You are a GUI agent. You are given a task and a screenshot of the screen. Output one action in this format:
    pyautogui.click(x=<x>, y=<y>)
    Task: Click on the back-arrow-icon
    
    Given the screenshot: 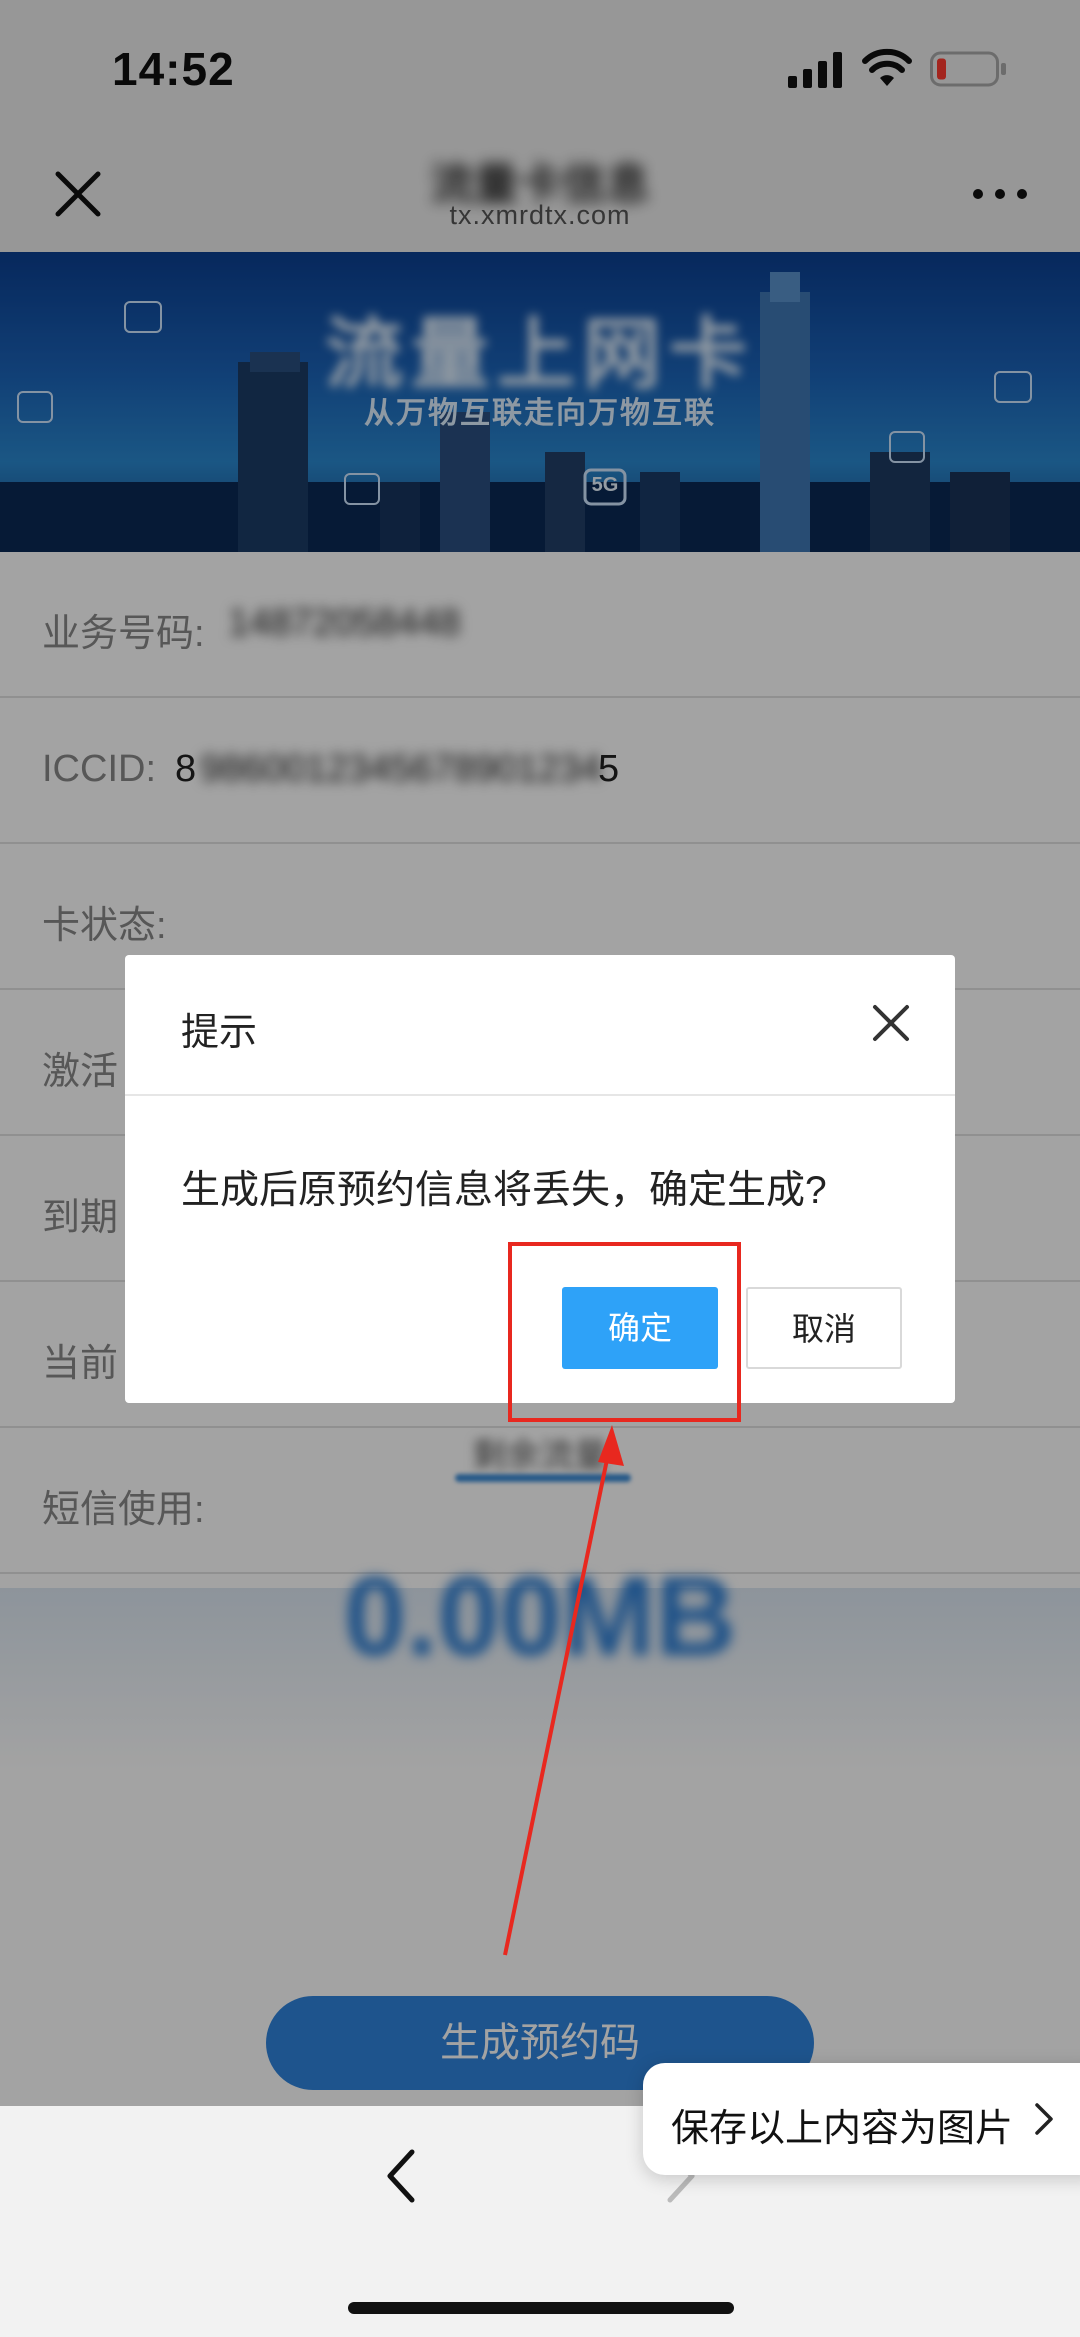 What is the action you would take?
    pyautogui.click(x=402, y=2176)
    